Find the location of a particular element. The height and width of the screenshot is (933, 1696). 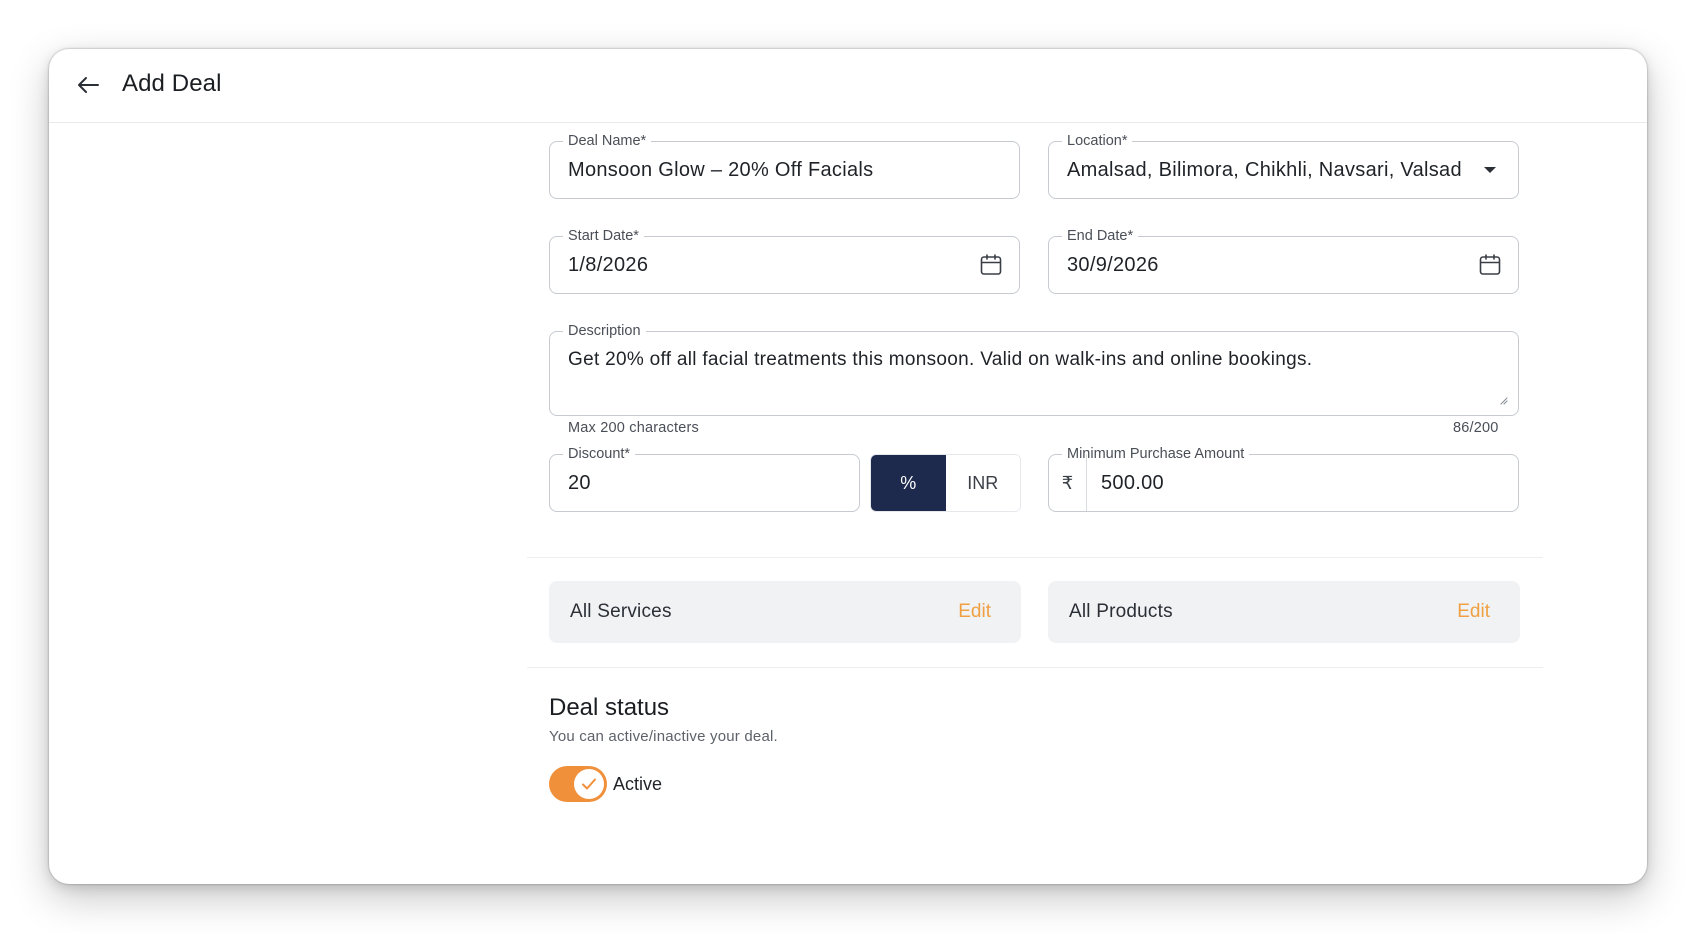

description-char-counter: 86/200 is located at coordinates (1476, 428).